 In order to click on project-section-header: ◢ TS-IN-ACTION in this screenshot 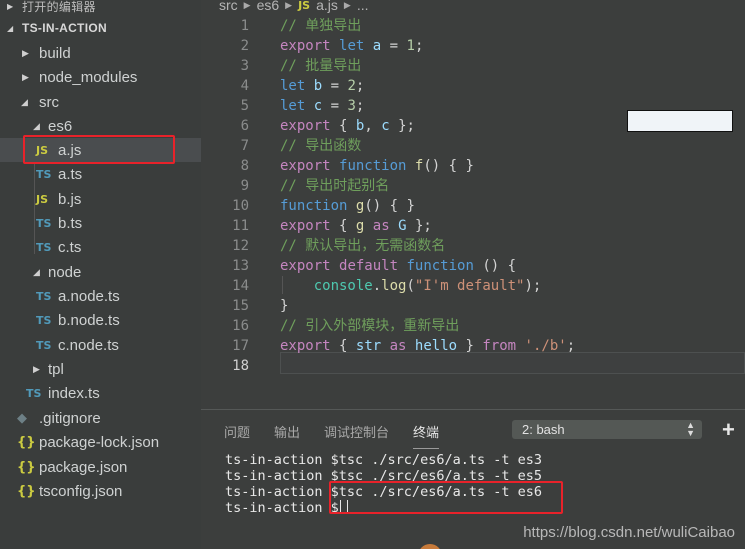, I will do `click(100, 28)`.